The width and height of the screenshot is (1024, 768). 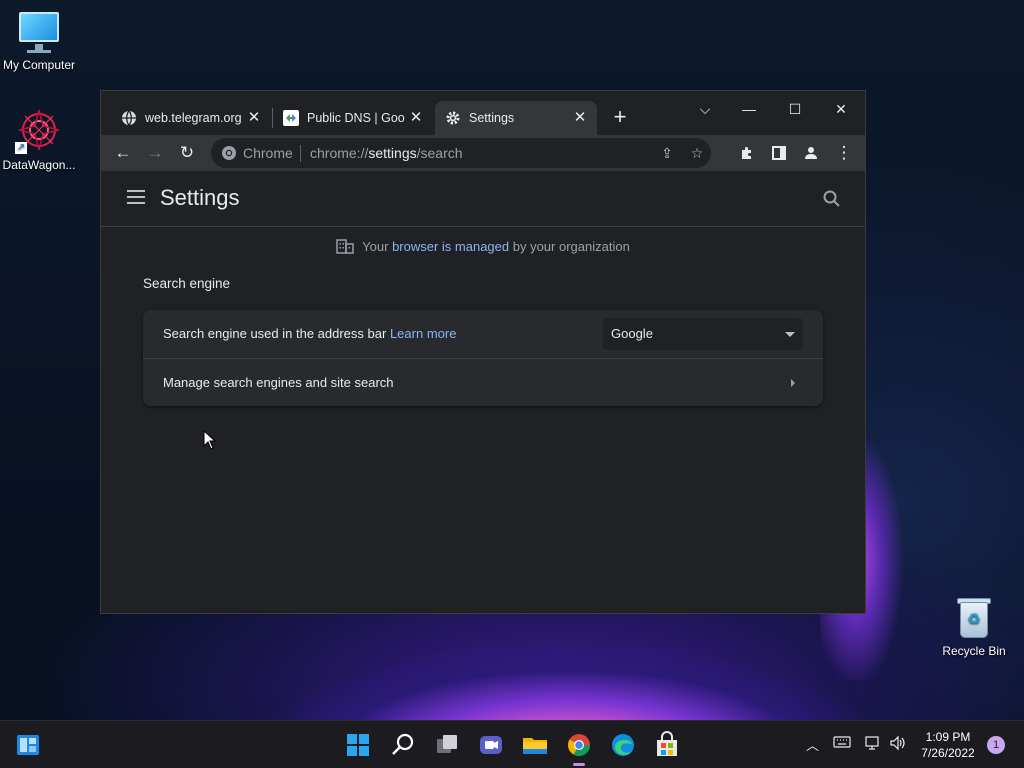 I want to click on google-dns-icon, so click(x=291, y=118).